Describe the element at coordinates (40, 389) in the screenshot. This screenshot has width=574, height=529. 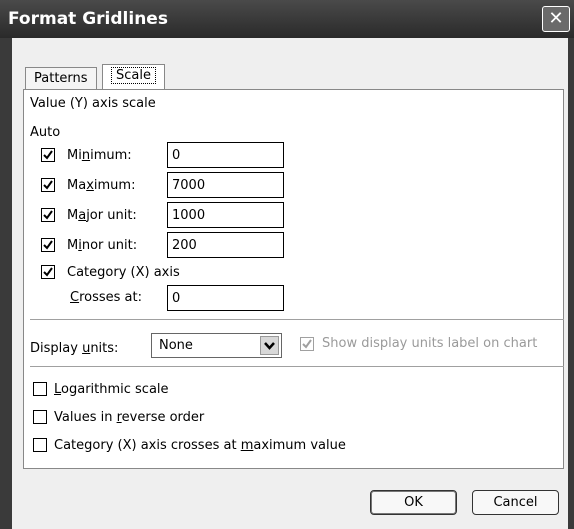
I see `logarithmic-checkbox` at that location.